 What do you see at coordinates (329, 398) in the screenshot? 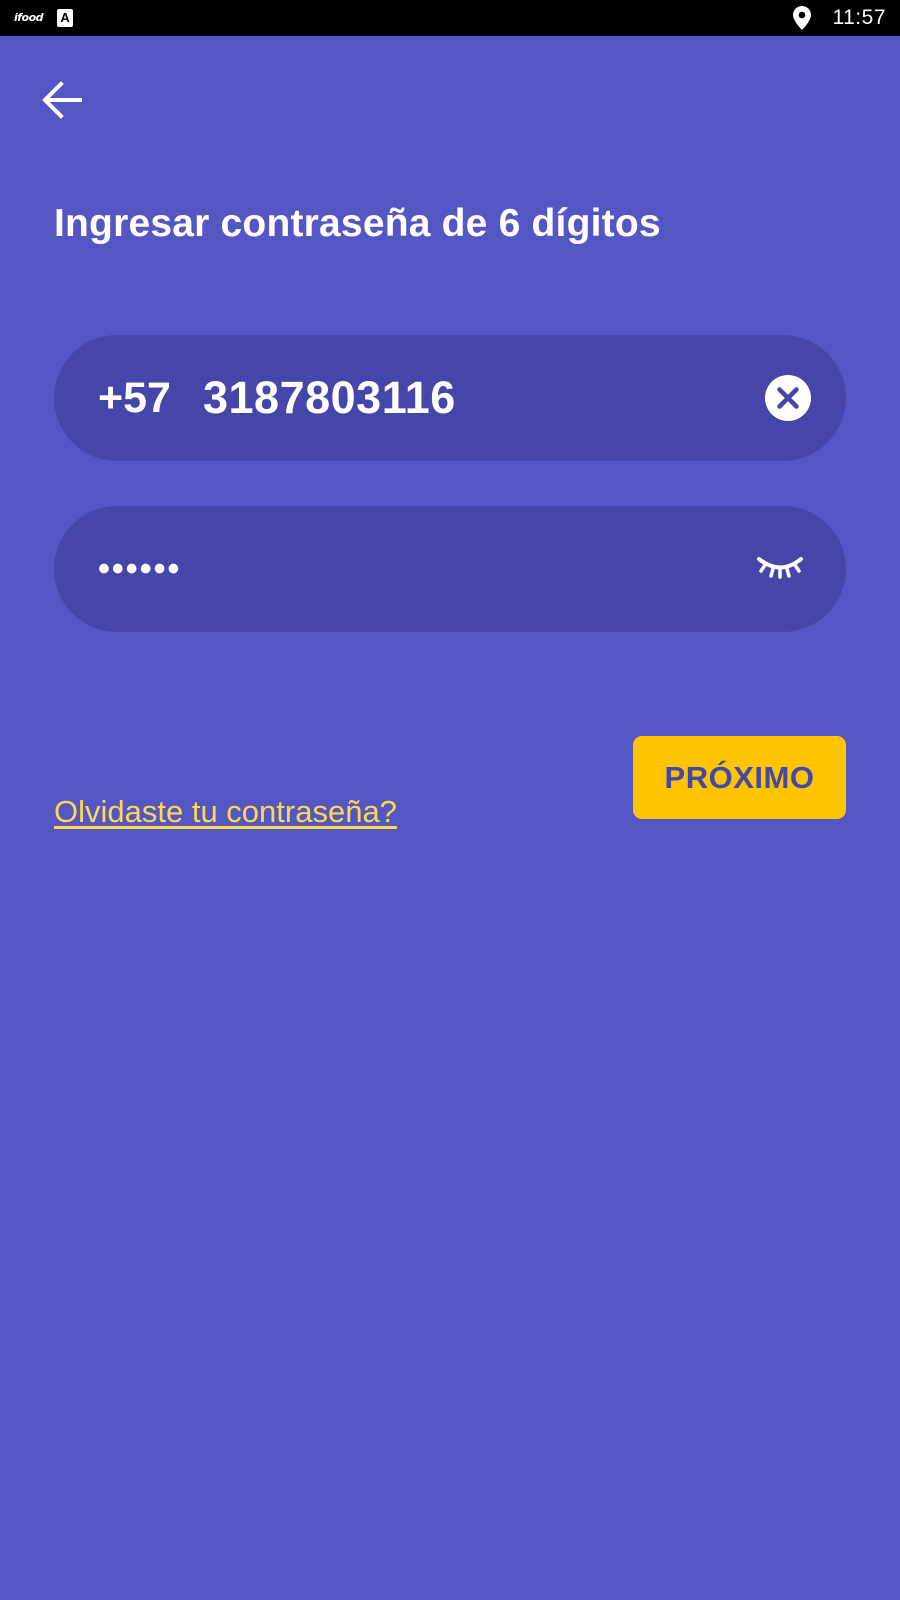
I see `phone-number-input: 3187803116` at bounding box center [329, 398].